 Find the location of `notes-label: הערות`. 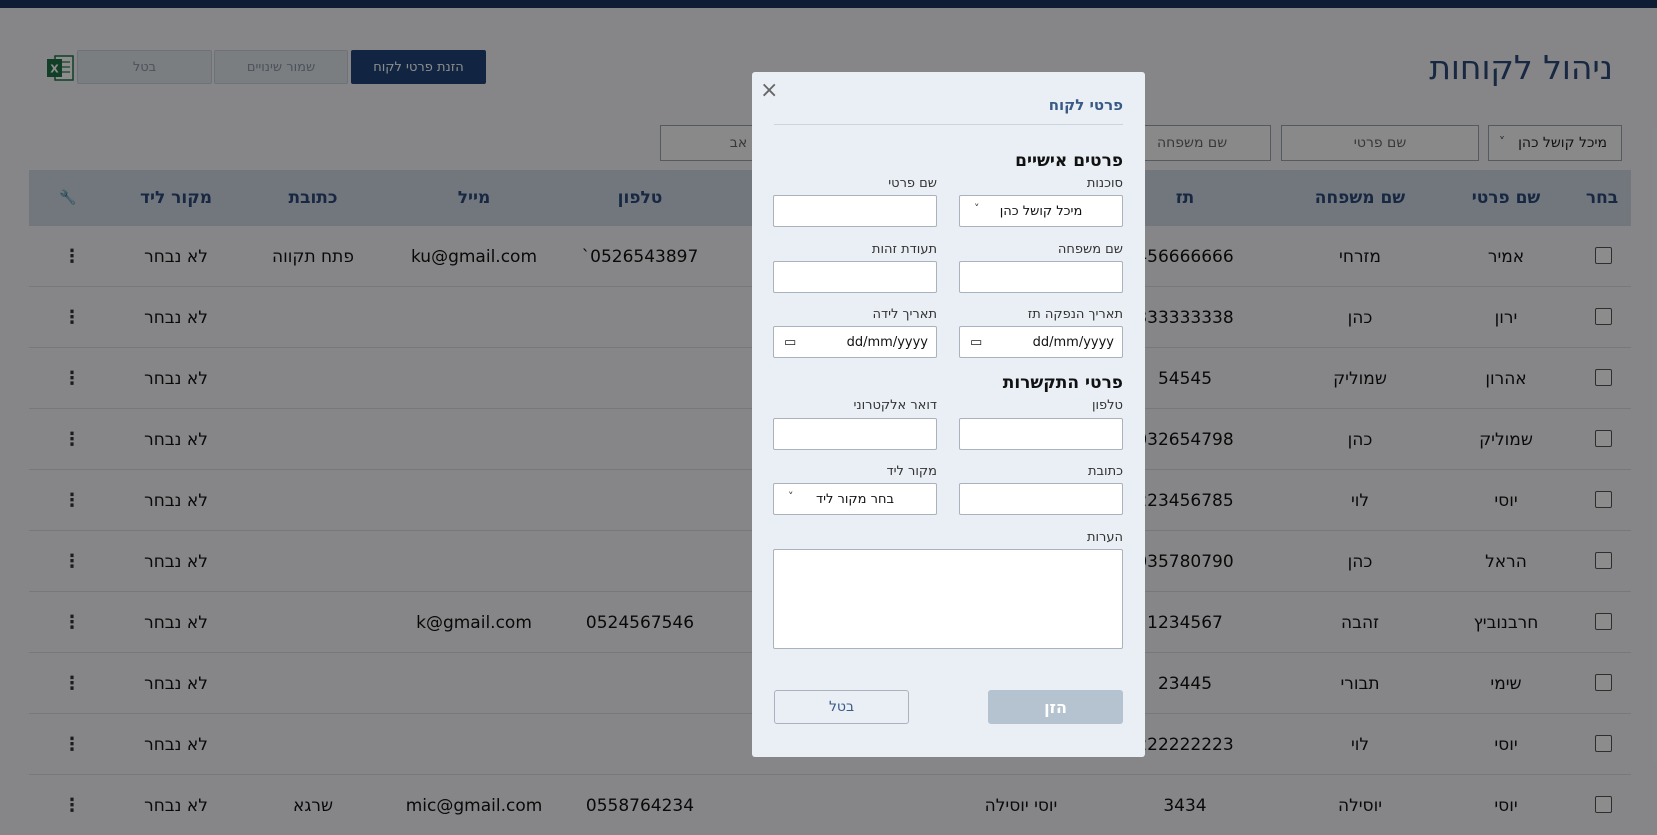

notes-label: הערות is located at coordinates (1104, 537).